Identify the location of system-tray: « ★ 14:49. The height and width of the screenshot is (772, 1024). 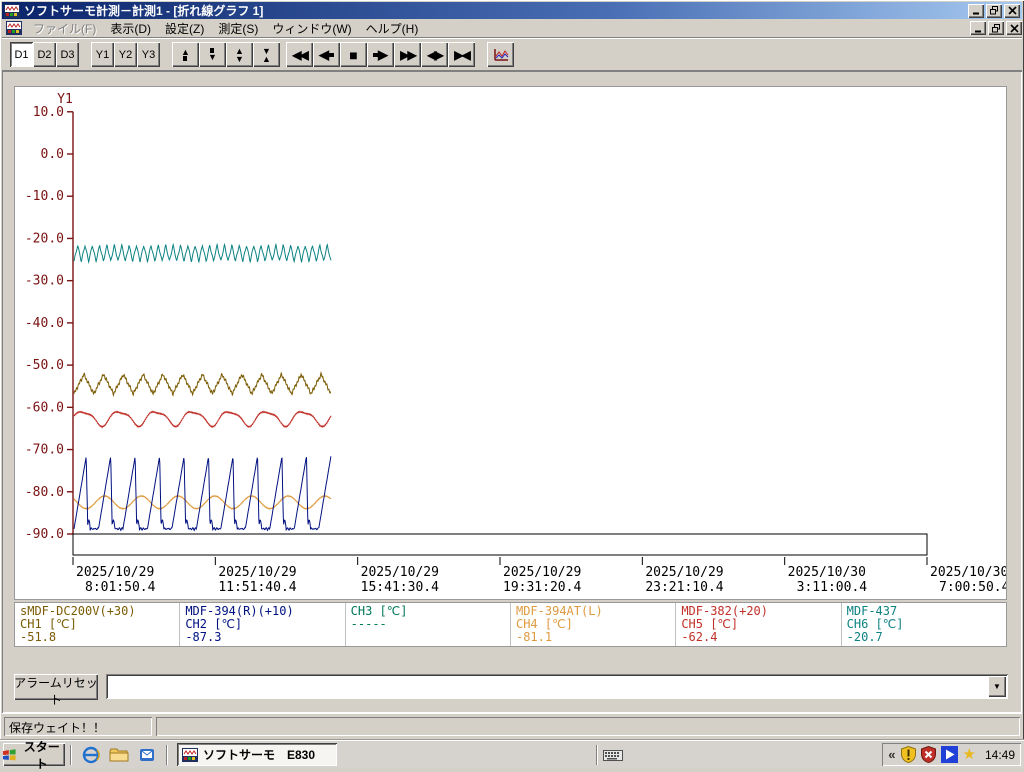
(951, 754).